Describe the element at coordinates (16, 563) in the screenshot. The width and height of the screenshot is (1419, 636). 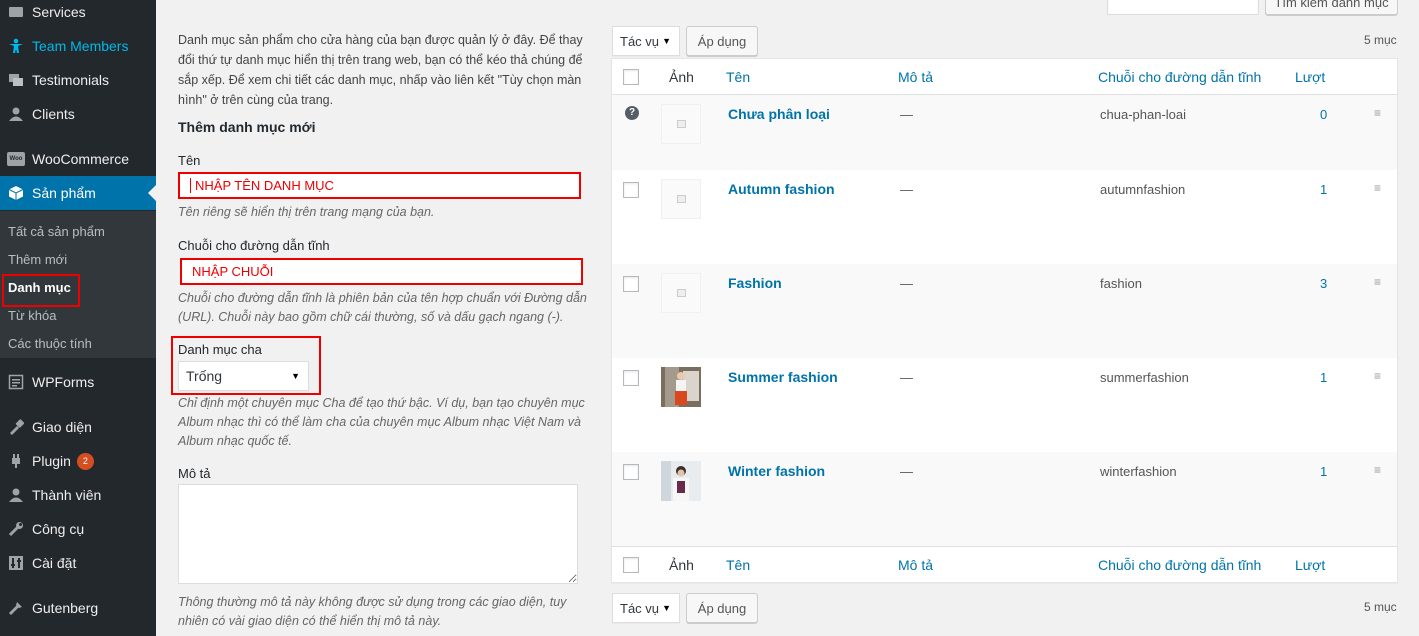
I see `settings-icon` at that location.